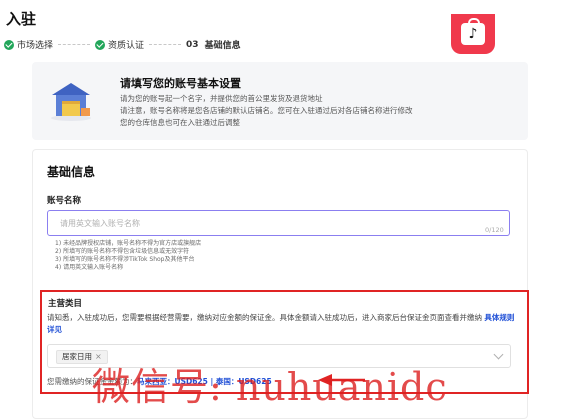 This screenshot has height=419, width=562. What do you see at coordinates (192, 44) in the screenshot?
I see `step-number: 03` at bounding box center [192, 44].